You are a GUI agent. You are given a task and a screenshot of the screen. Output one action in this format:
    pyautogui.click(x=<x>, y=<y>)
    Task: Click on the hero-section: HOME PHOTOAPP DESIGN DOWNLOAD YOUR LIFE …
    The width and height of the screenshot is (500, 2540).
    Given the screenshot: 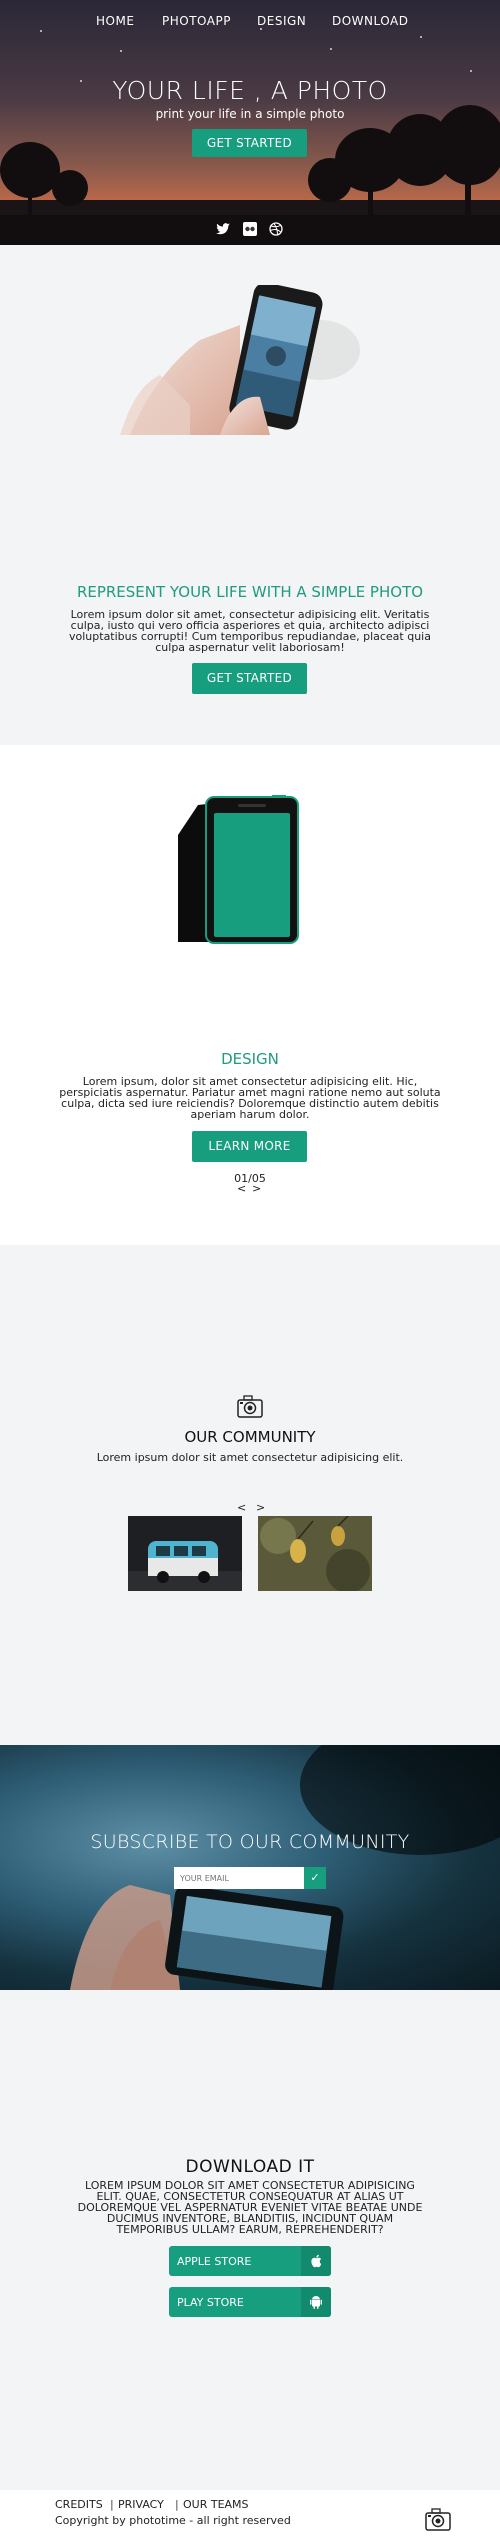 What is the action you would take?
    pyautogui.click(x=250, y=122)
    